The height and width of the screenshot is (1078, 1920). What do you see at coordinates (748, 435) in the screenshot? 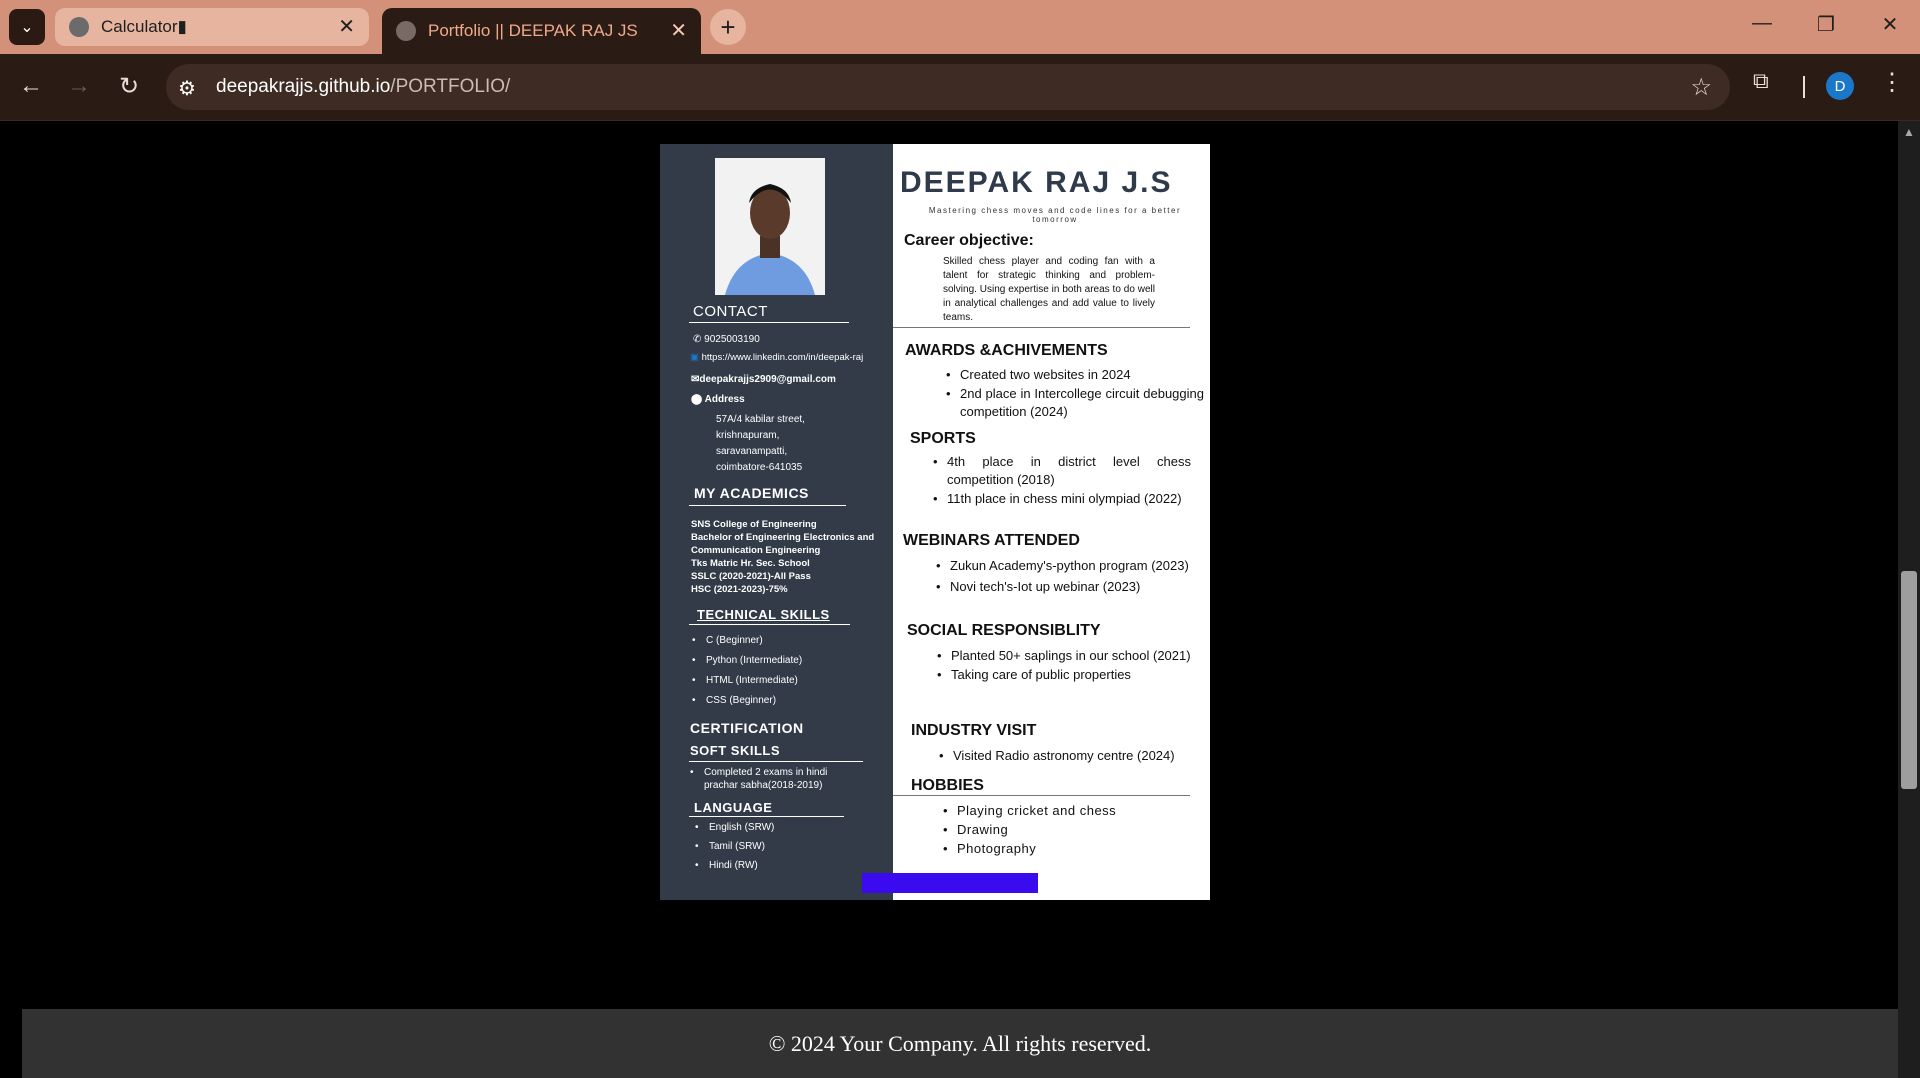
I see `address-line: krishnapuram,` at bounding box center [748, 435].